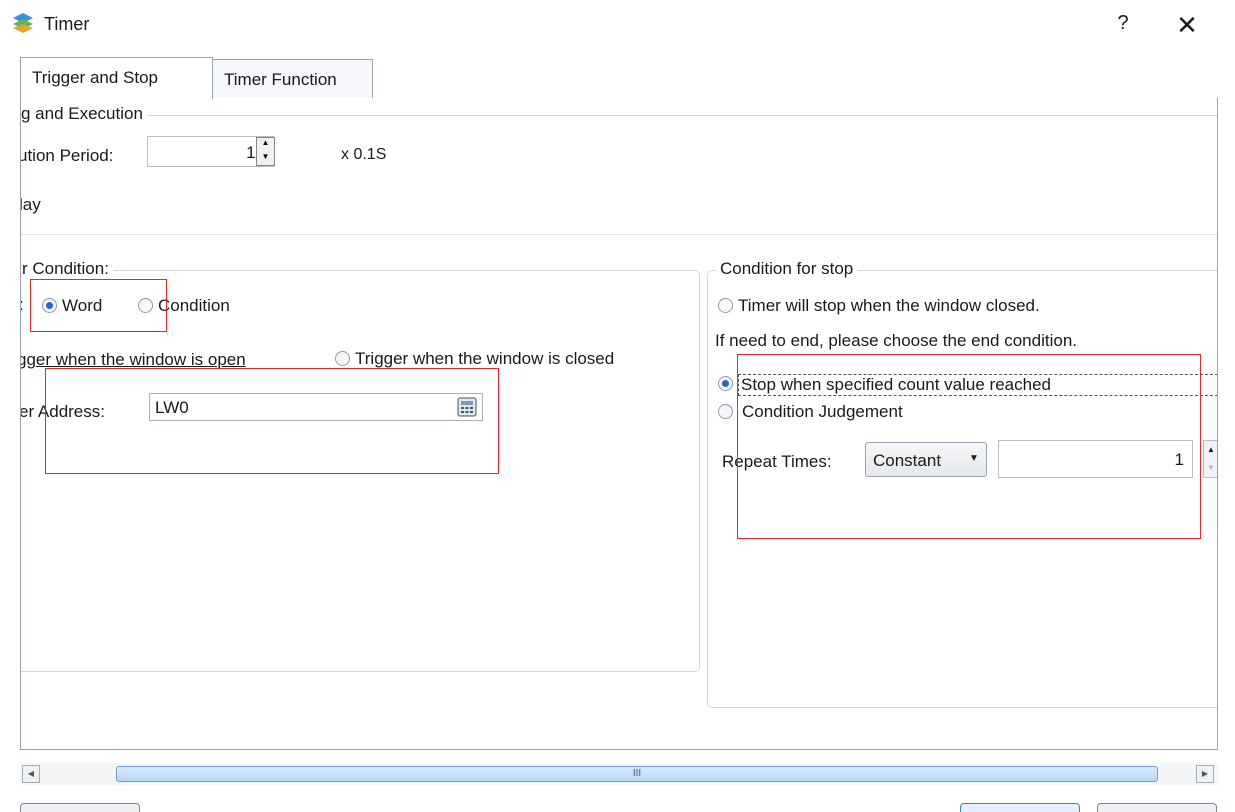  I want to click on radio-condition-judgement, so click(725, 411).